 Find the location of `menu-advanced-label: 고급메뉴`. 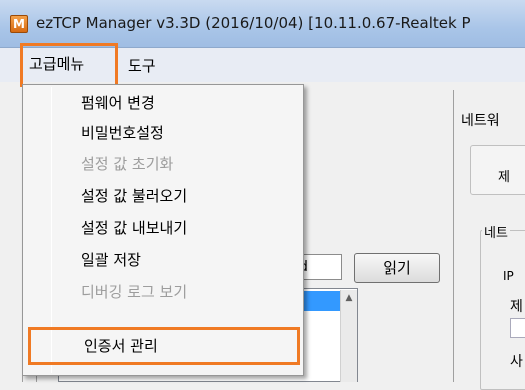

menu-advanced-label: 고급메뉴 is located at coordinates (57, 64).